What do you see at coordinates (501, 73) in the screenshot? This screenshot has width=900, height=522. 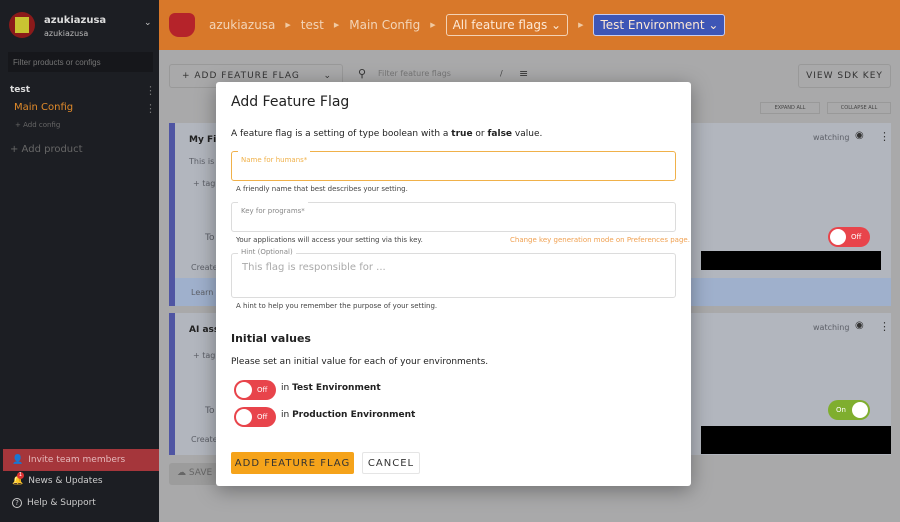 I see `shortcut-key: /` at bounding box center [501, 73].